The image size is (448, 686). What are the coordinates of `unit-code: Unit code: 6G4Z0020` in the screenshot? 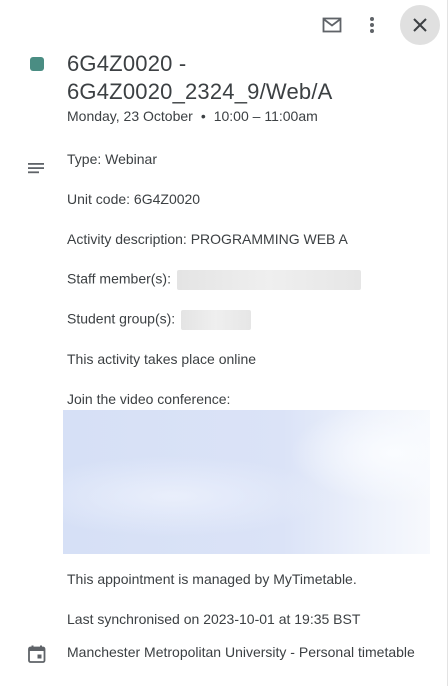 It's located at (134, 199).